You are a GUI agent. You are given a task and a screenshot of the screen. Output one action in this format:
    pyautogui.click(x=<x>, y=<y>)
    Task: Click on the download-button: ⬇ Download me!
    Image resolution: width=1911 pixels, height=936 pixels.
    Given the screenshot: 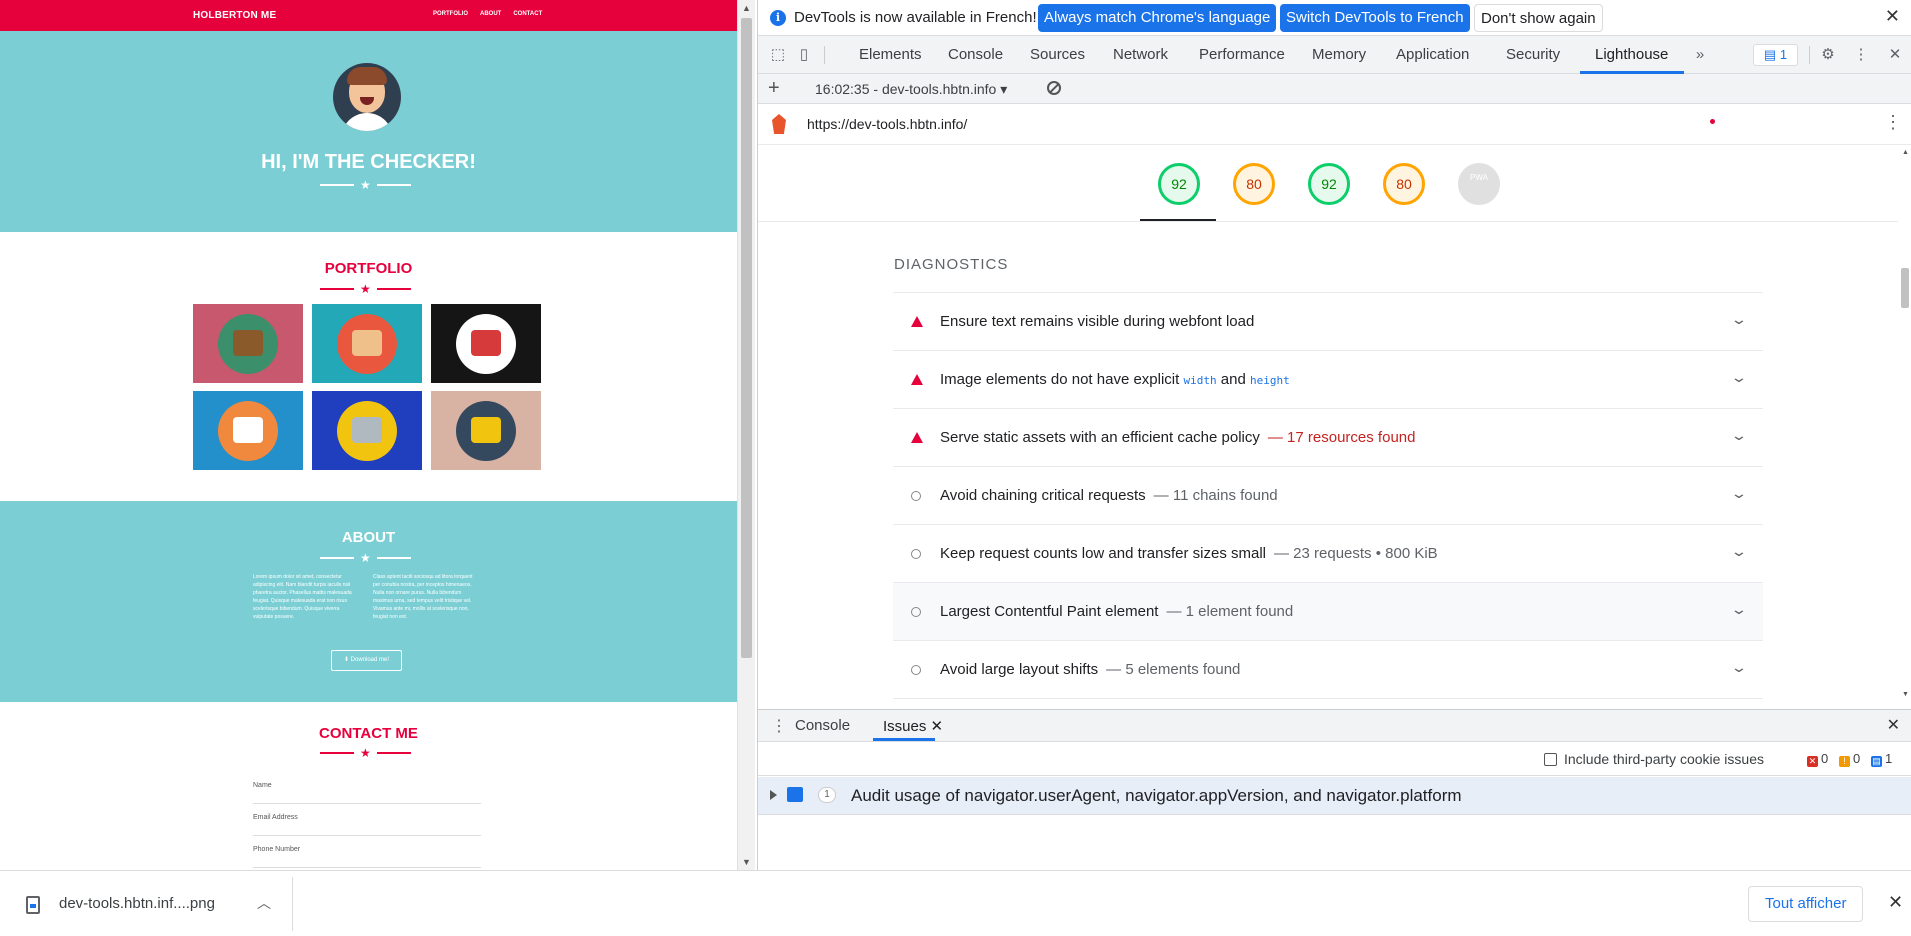 What is the action you would take?
    pyautogui.click(x=366, y=660)
    